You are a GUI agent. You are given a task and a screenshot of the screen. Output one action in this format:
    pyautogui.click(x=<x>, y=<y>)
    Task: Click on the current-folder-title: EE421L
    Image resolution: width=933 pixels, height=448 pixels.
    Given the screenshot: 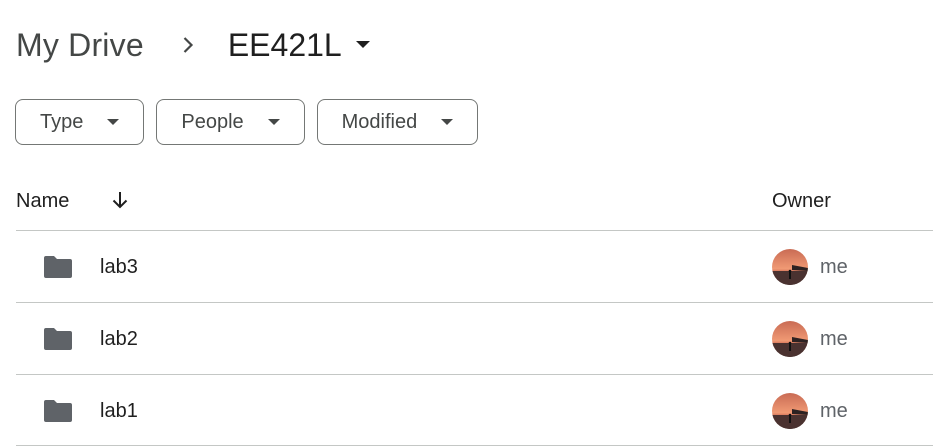 What is the action you would take?
    pyautogui.click(x=284, y=44)
    